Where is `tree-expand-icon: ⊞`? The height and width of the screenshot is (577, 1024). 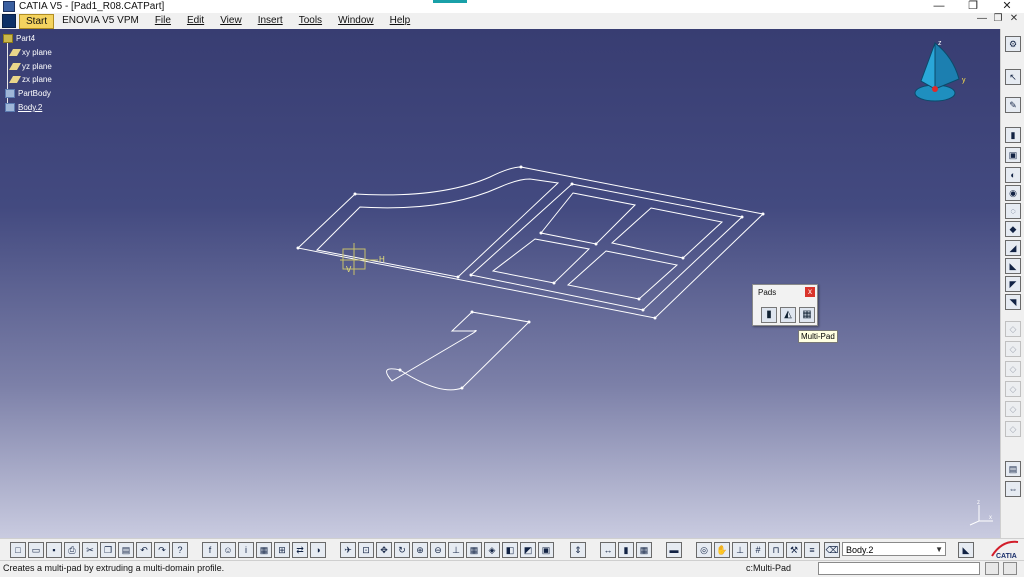 tree-expand-icon: ⊞ is located at coordinates (282, 550).